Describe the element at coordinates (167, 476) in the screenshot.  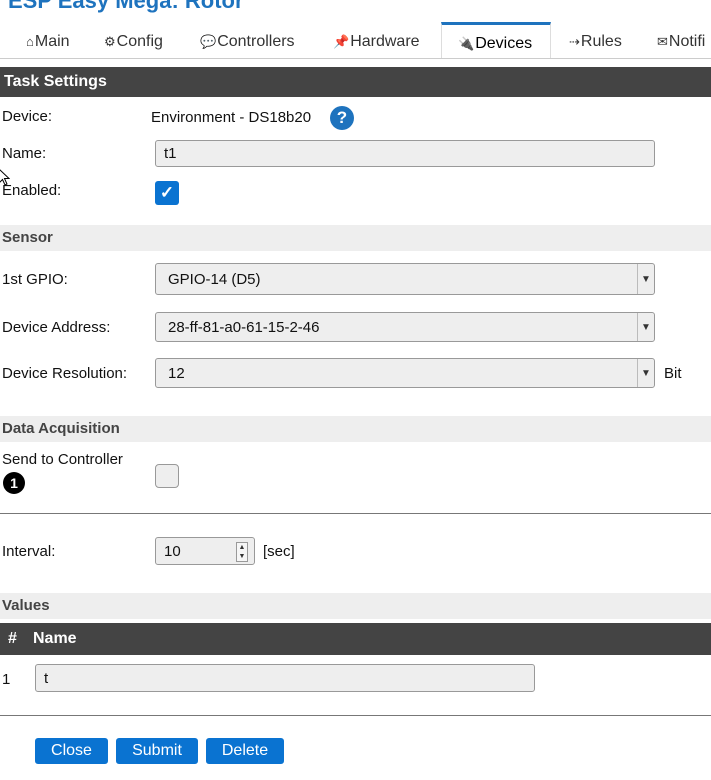
I see `send-to-controller-checkbox` at that location.